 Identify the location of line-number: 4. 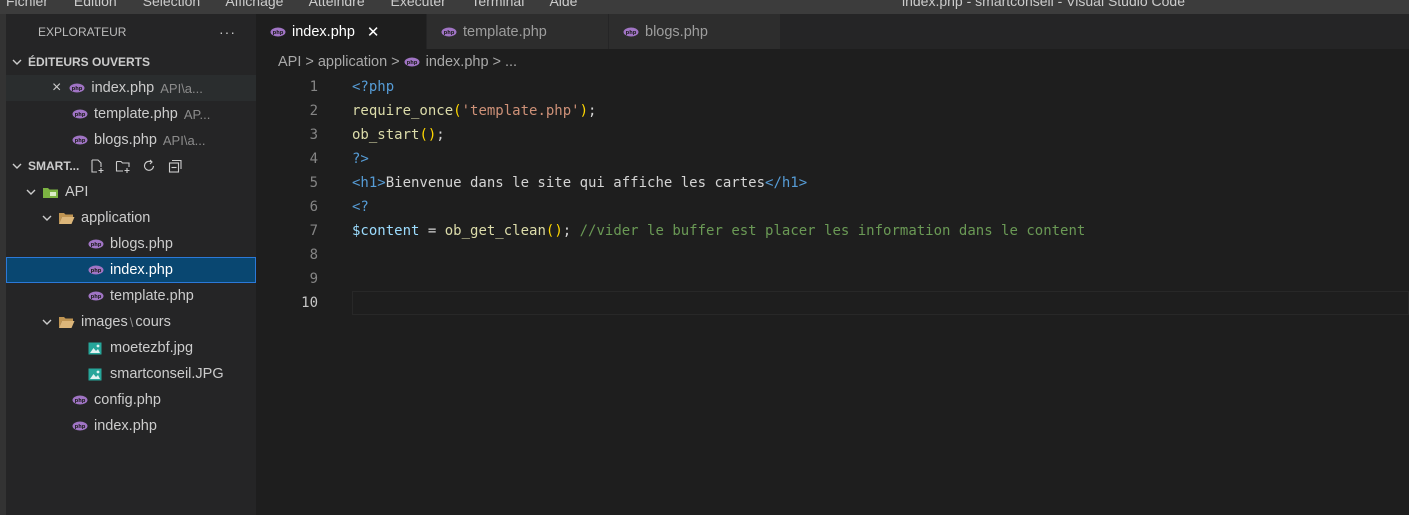
(313, 159).